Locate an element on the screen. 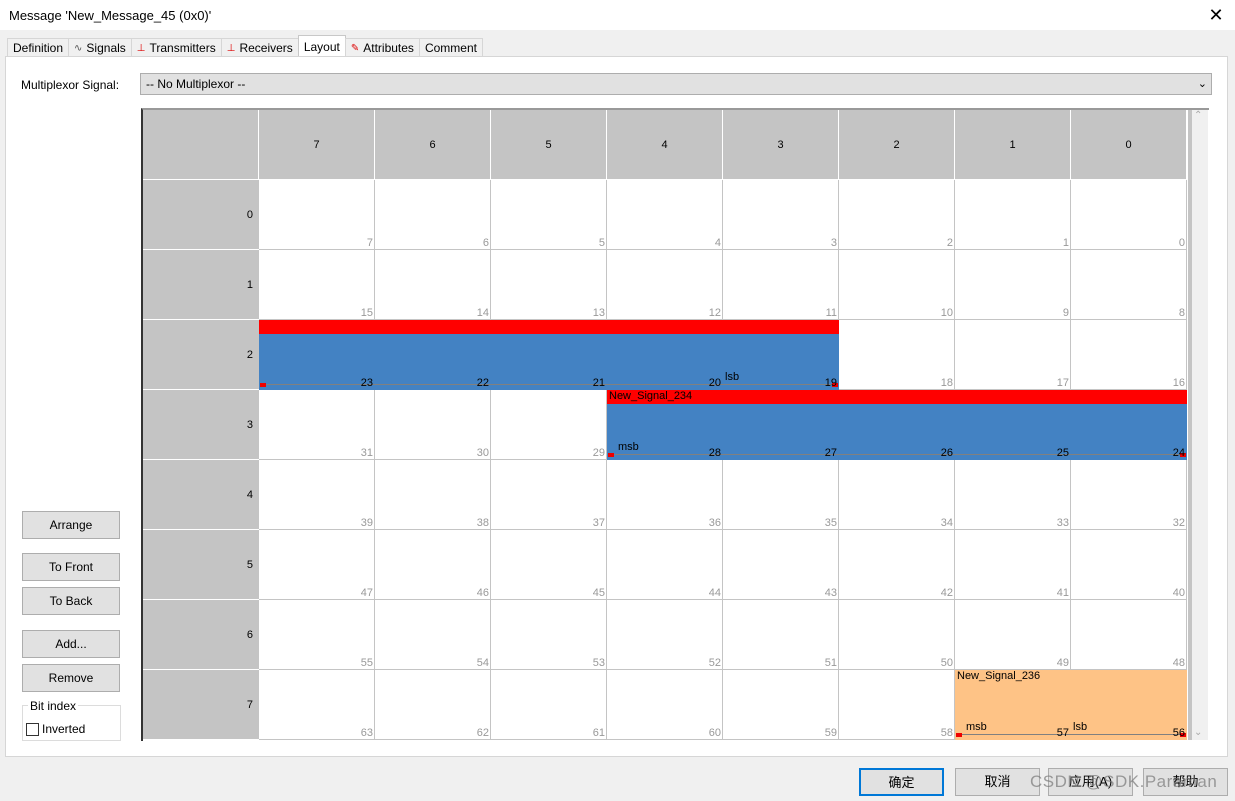 This screenshot has height=801, width=1235. bit-number: 25 is located at coordinates (1062, 453).